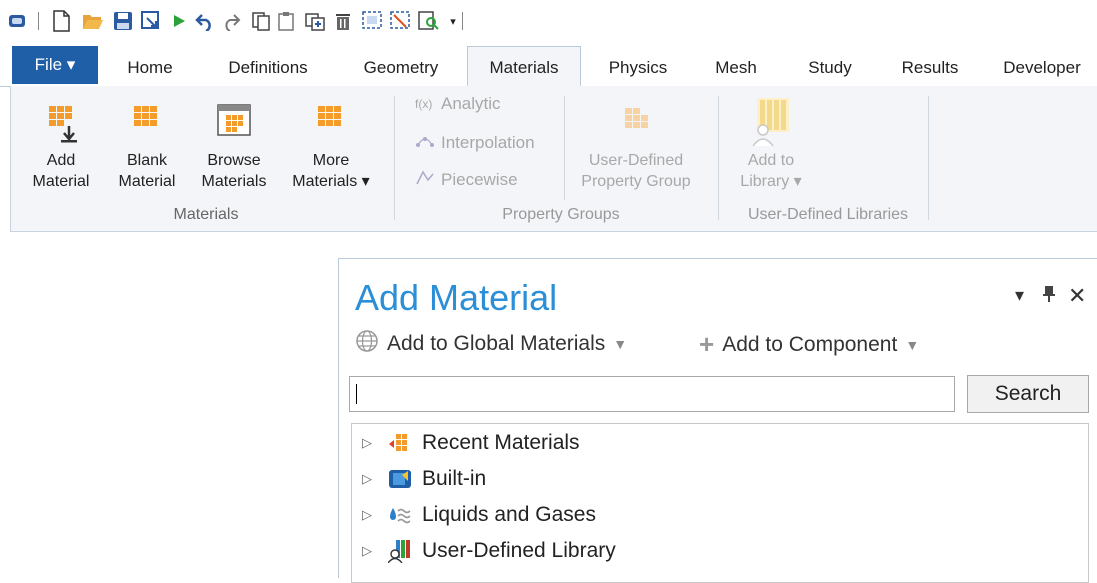 This screenshot has width=1097, height=583. What do you see at coordinates (1077, 296) in the screenshot?
I see `close-icon: ✕` at bounding box center [1077, 296].